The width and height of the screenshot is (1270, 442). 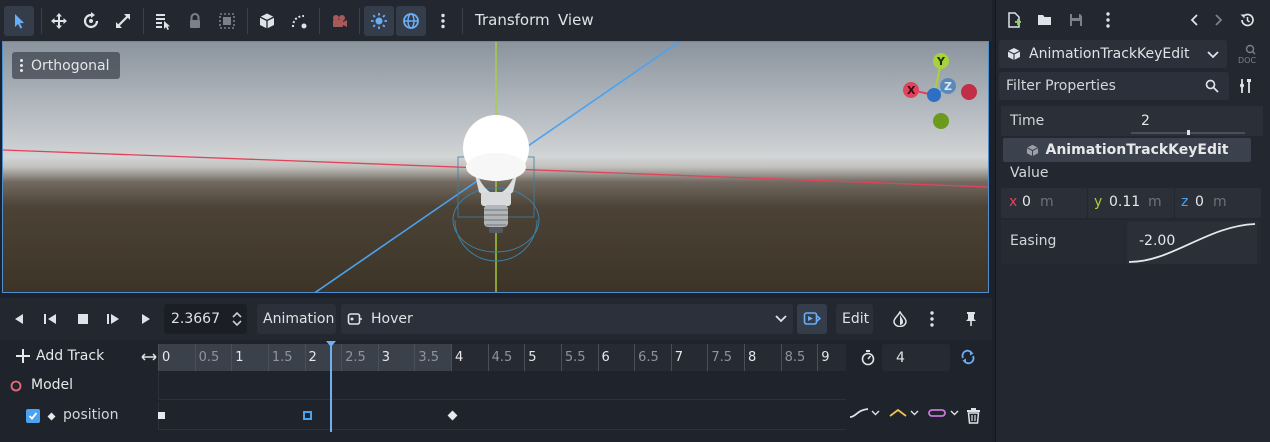 What do you see at coordinates (299, 21) in the screenshot?
I see `snap-button` at bounding box center [299, 21].